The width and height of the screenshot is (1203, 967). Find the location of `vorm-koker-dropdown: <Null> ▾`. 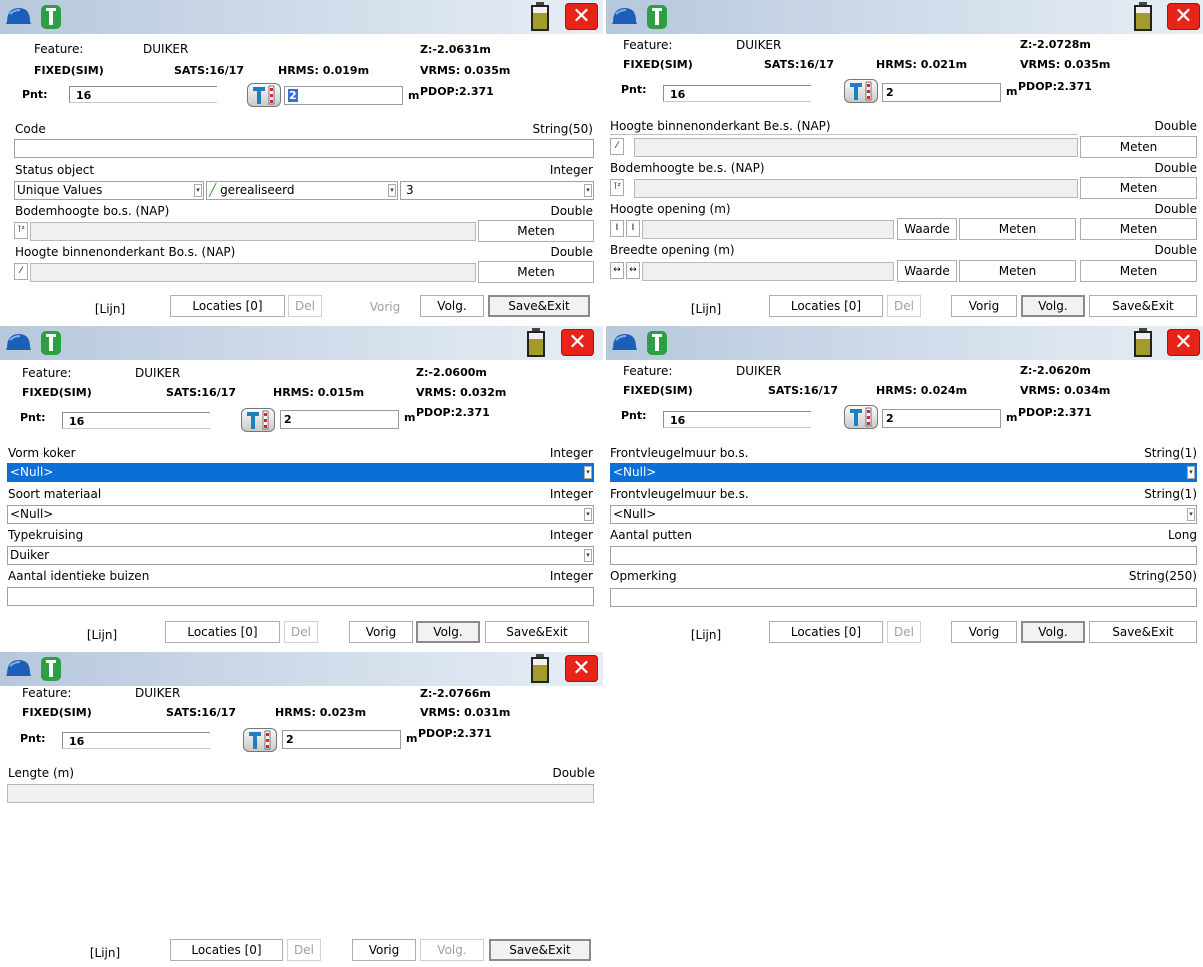

vorm-koker-dropdown: <Null> ▾ is located at coordinates (300, 472).